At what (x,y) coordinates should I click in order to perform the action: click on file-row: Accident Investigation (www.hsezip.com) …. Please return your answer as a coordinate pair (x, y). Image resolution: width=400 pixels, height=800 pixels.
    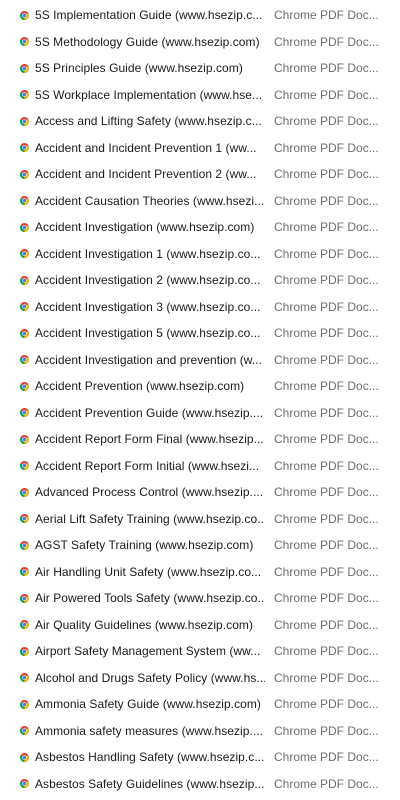
    Looking at the image, I should click on (200, 227).